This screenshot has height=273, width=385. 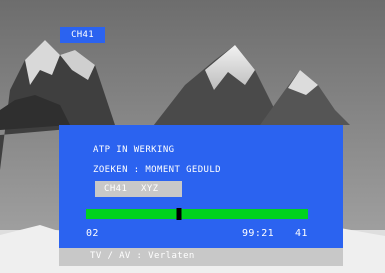 I want to click on progress-count-label: 41, so click(x=301, y=233).